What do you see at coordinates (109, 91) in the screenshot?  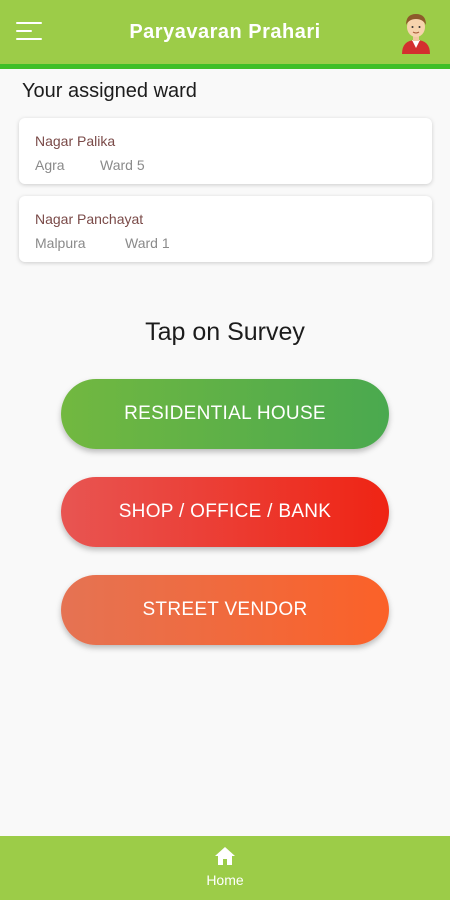 I see `assigned-ward-title: Your assigned ward` at bounding box center [109, 91].